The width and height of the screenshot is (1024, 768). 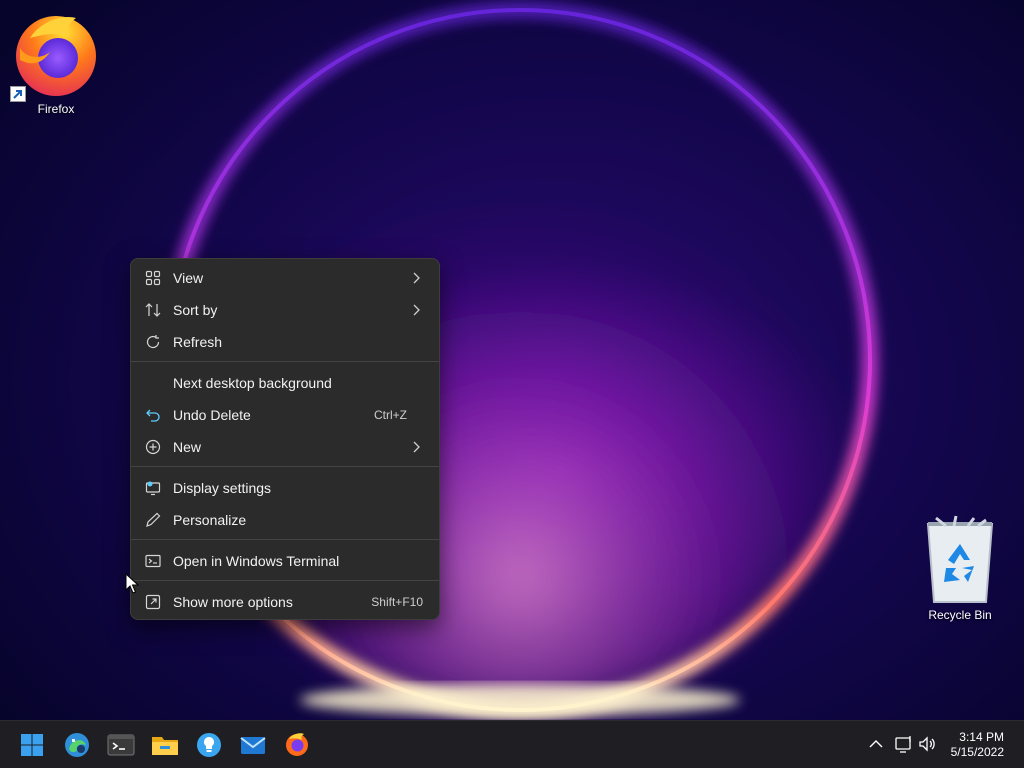 I want to click on menu-item-label: Refresh, so click(x=198, y=342).